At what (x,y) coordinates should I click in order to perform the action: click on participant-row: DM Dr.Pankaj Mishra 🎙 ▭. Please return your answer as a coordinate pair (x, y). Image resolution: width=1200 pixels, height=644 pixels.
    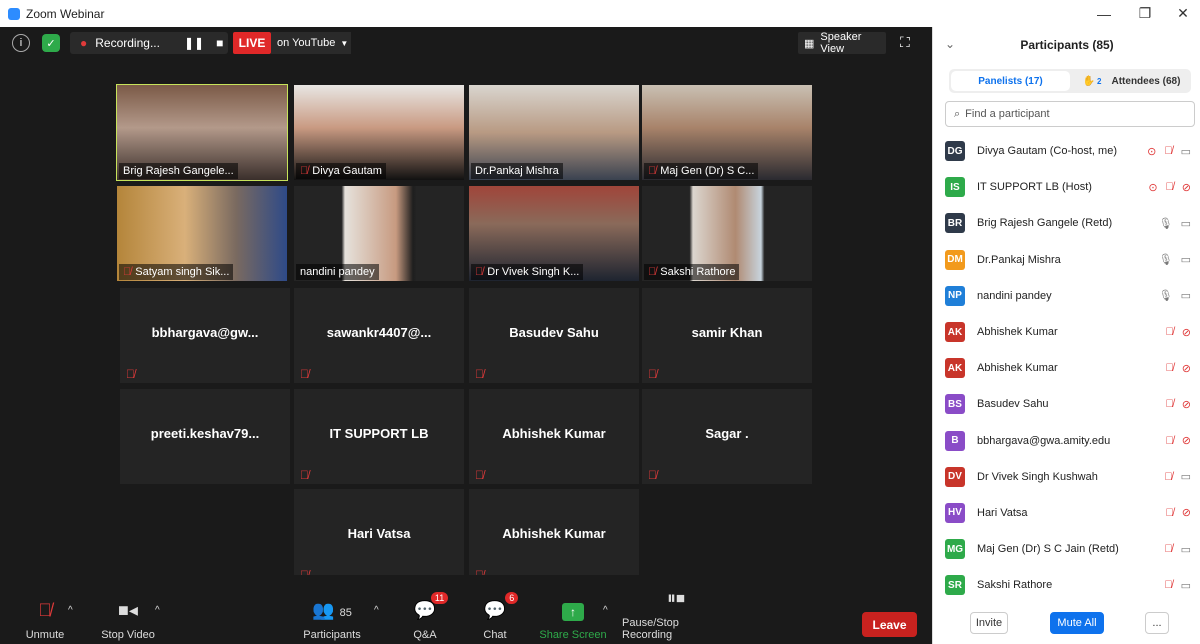
    Looking at the image, I should click on (1066, 260).